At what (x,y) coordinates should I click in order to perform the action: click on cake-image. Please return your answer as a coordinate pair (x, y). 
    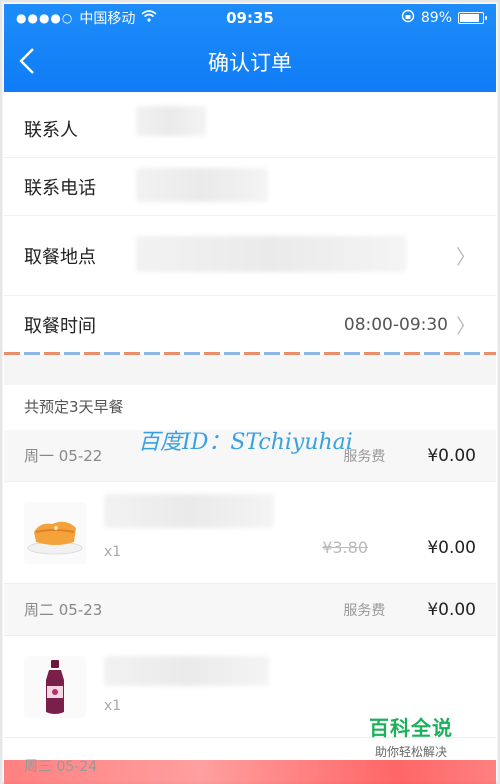
    Looking at the image, I should click on (55, 532).